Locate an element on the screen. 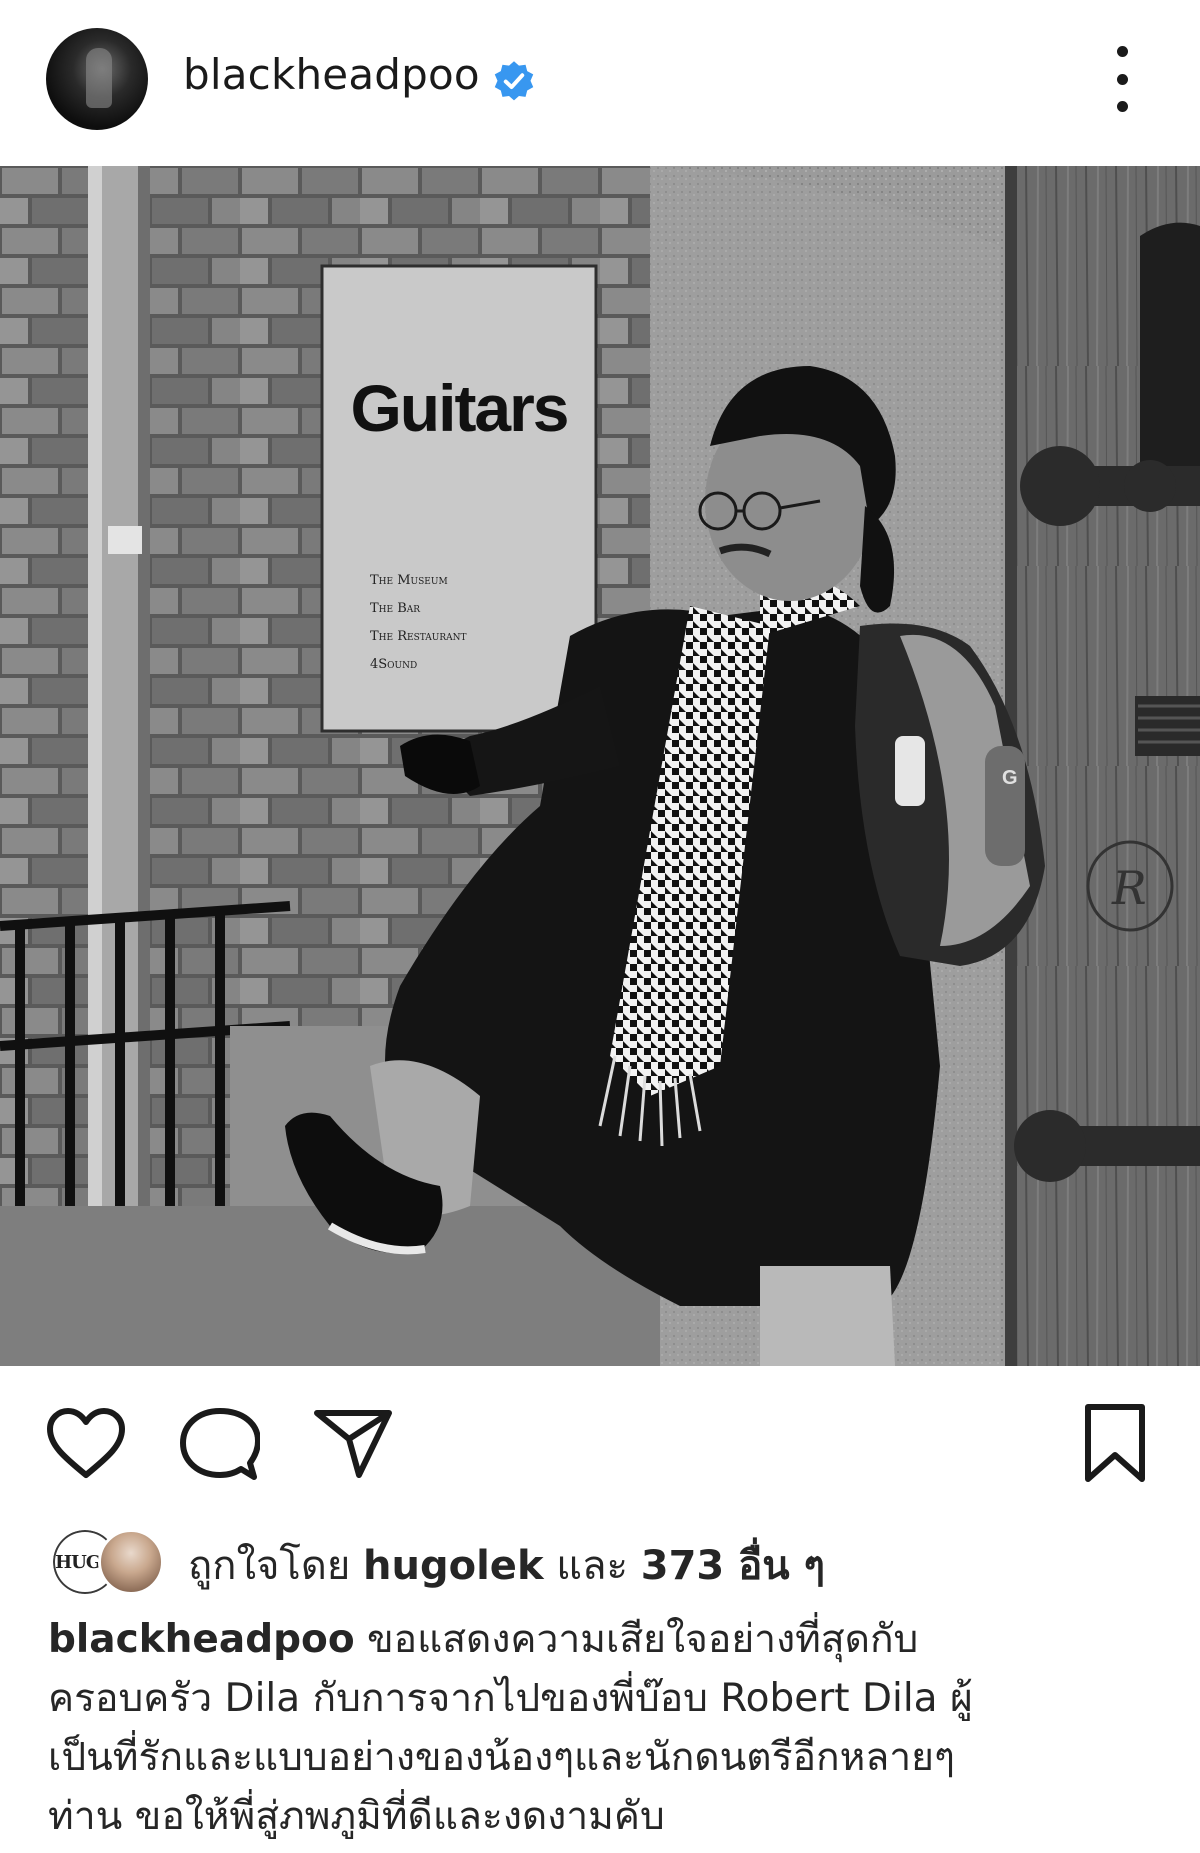 The height and width of the screenshot is (1853, 1200). door-monogram: R is located at coordinates (1129, 888).